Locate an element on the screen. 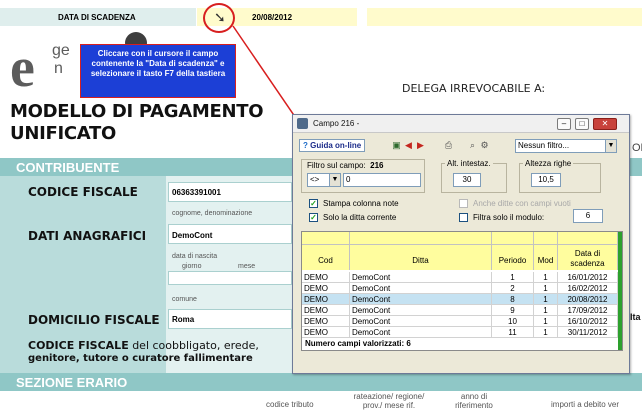 This screenshot has height=413, width=642. alt-intestaz-input: 30 is located at coordinates (467, 180).